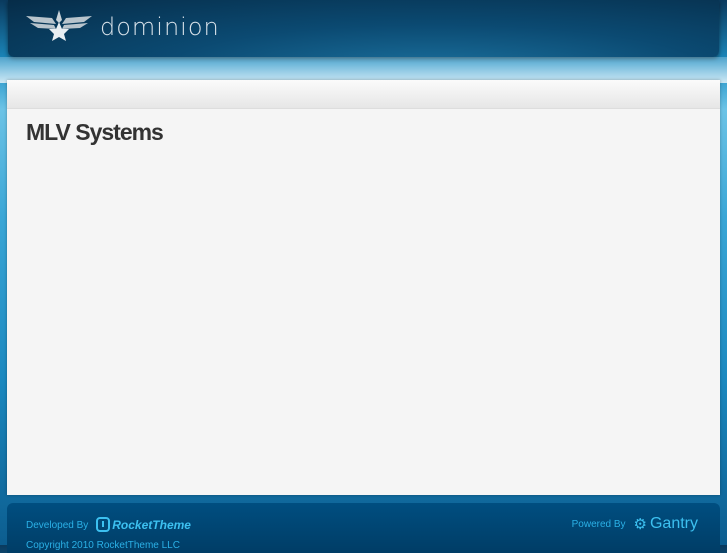 The image size is (727, 553). What do you see at coordinates (363, 94) in the screenshot?
I see `content-top-bar` at bounding box center [363, 94].